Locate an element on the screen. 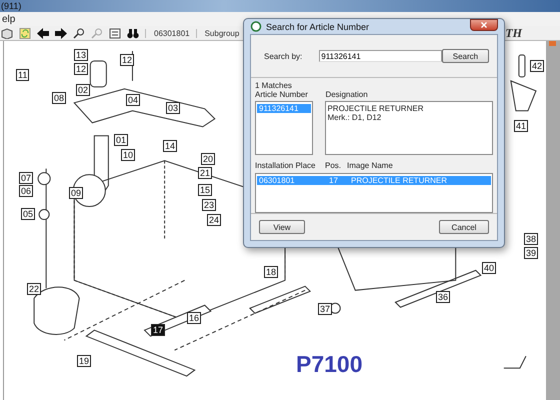 The image size is (560, 400). search-field: 911326141 is located at coordinates (380, 56).